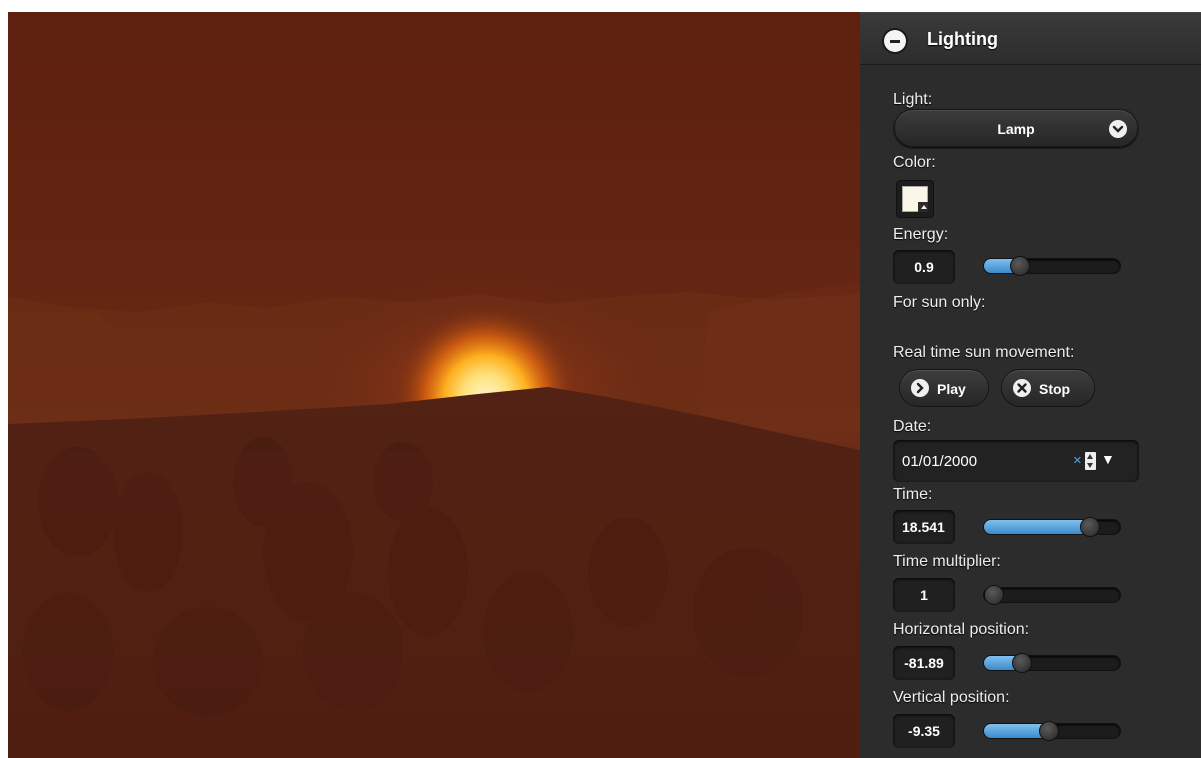 The height and width of the screenshot is (758, 1201). I want to click on play-button: Play, so click(944, 388).